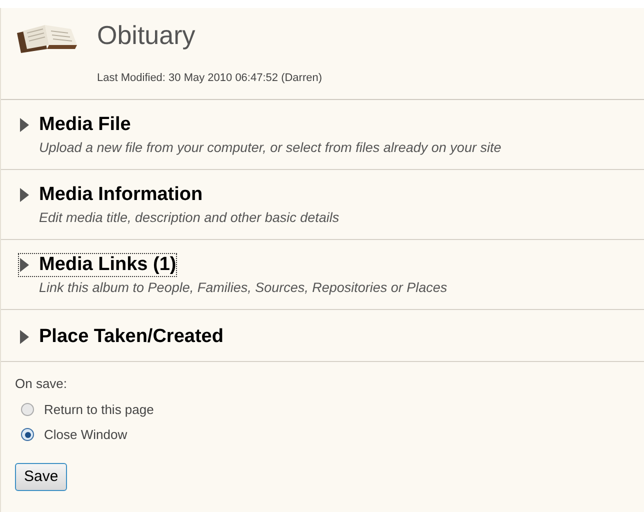  What do you see at coordinates (270, 147) in the screenshot?
I see `section-description: Upload a new file from your computer, or select from files already on your site` at bounding box center [270, 147].